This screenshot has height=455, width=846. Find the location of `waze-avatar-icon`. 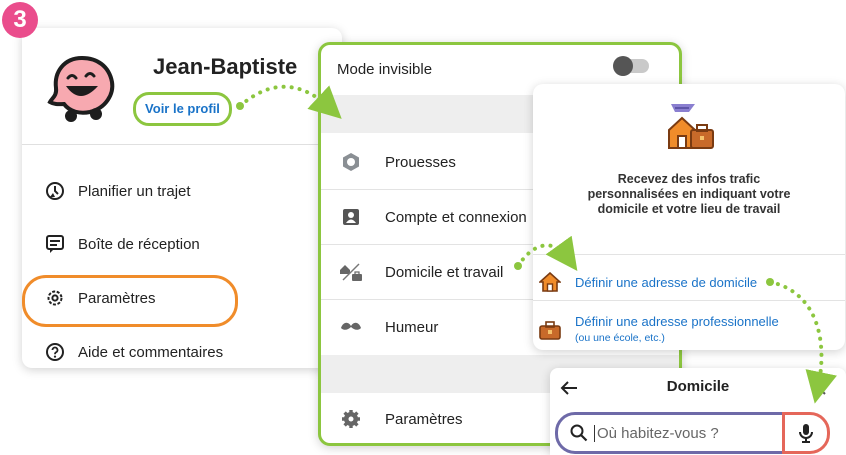

waze-avatar-icon is located at coordinates (82, 88).